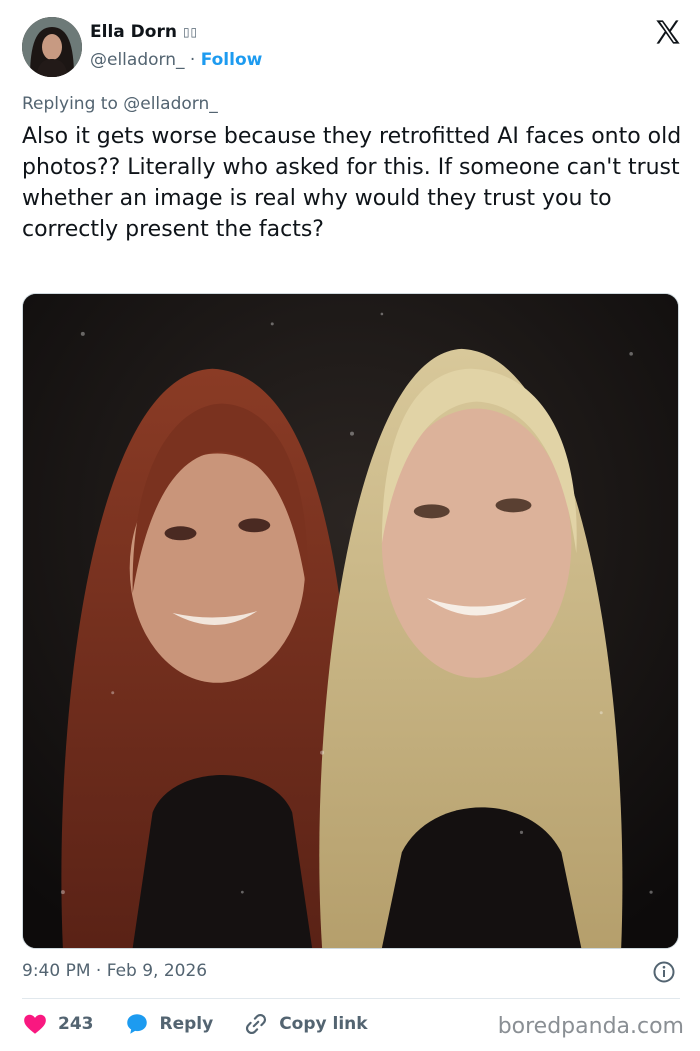  I want to click on heart-icon, so click(35, 1024).